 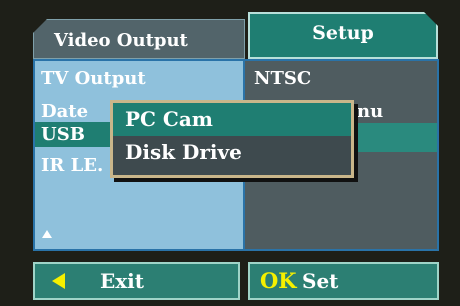 What do you see at coordinates (58, 281) in the screenshot?
I see `left-arrow-icon` at bounding box center [58, 281].